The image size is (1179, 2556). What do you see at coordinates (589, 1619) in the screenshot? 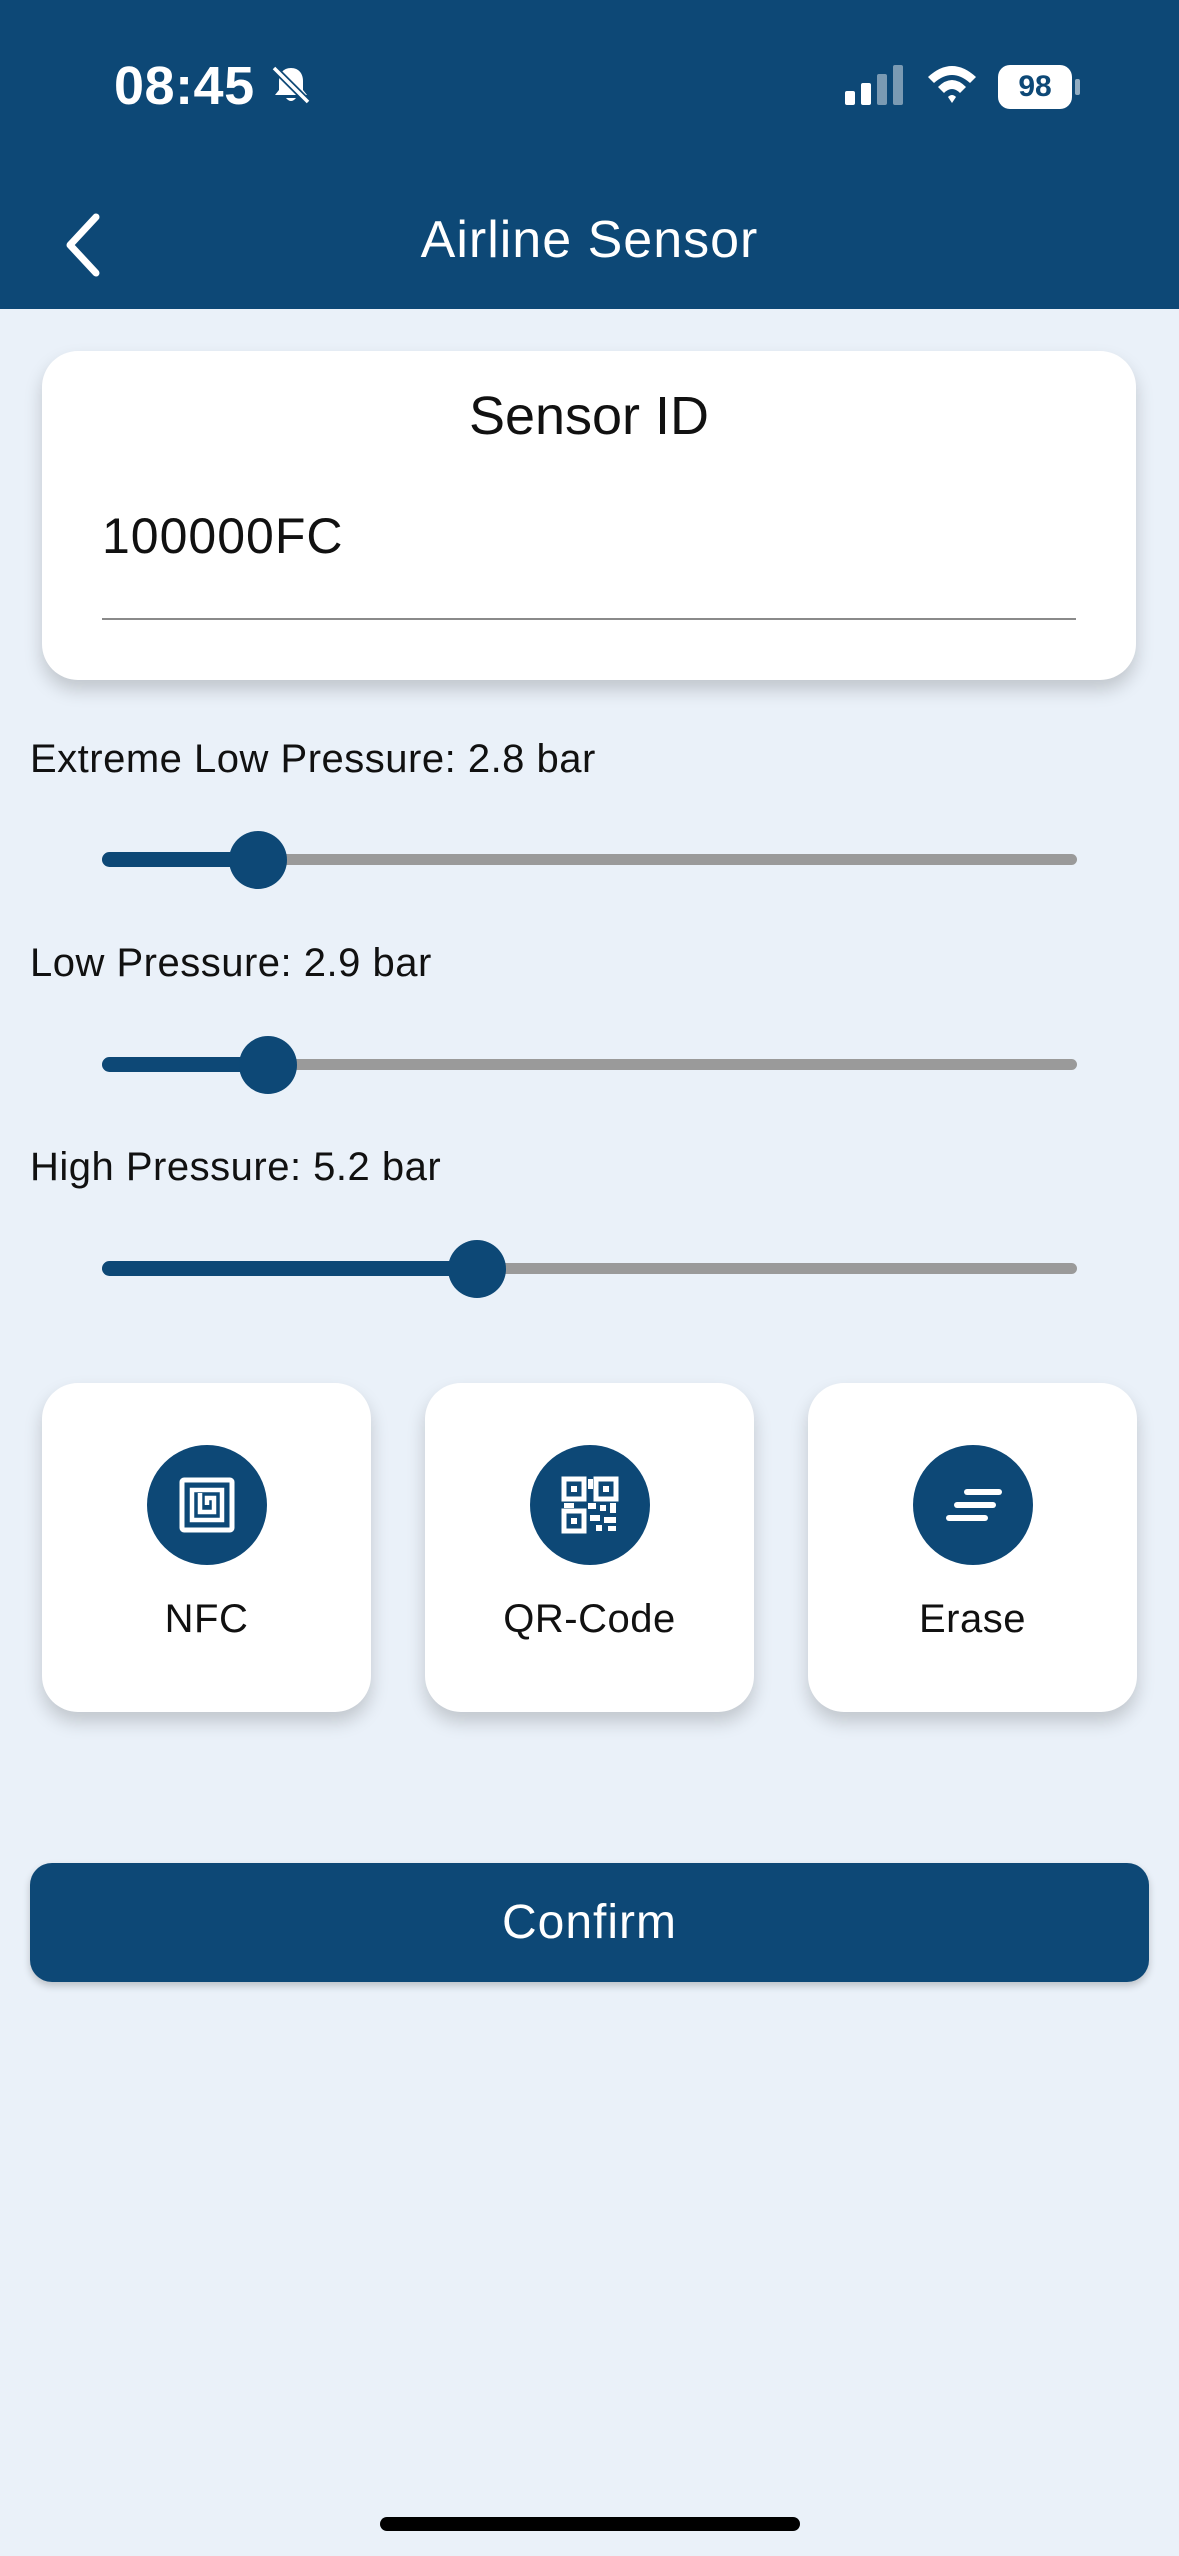
I see `qr-code-label: QR-Code` at bounding box center [589, 1619].